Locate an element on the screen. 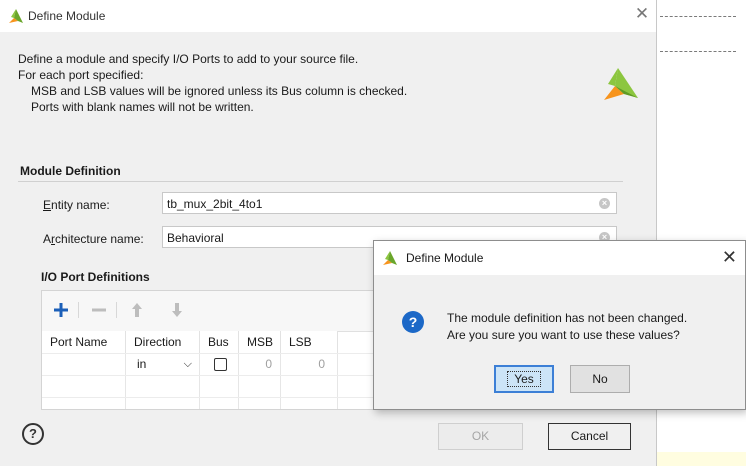  module-definition-heading: Module Definition is located at coordinates (70, 171).